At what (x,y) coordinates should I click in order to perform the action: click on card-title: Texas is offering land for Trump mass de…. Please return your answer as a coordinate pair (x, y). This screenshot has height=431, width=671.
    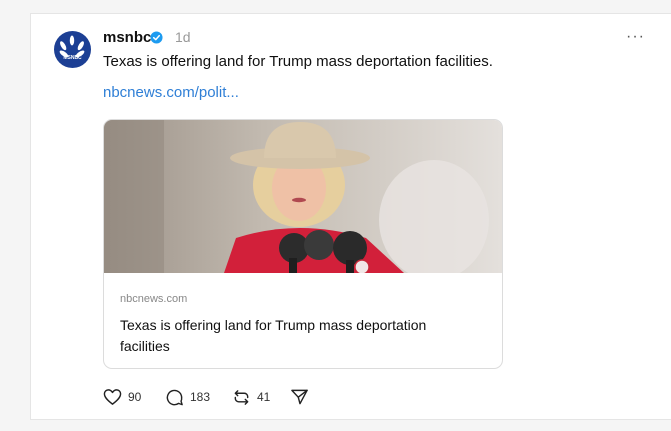
    Looking at the image, I should click on (300, 336).